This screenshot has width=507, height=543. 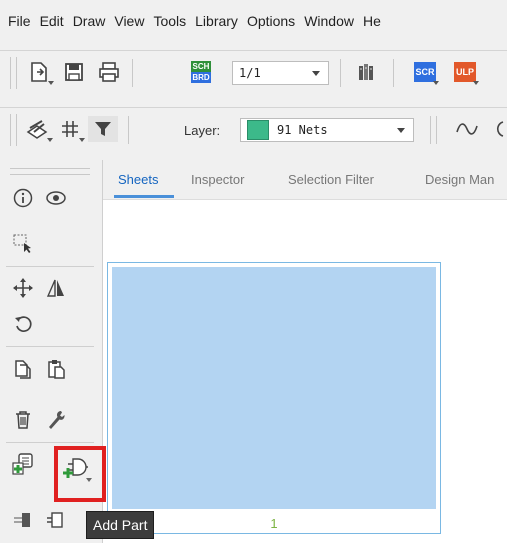 I want to click on pin-icon, so click(x=22, y=520).